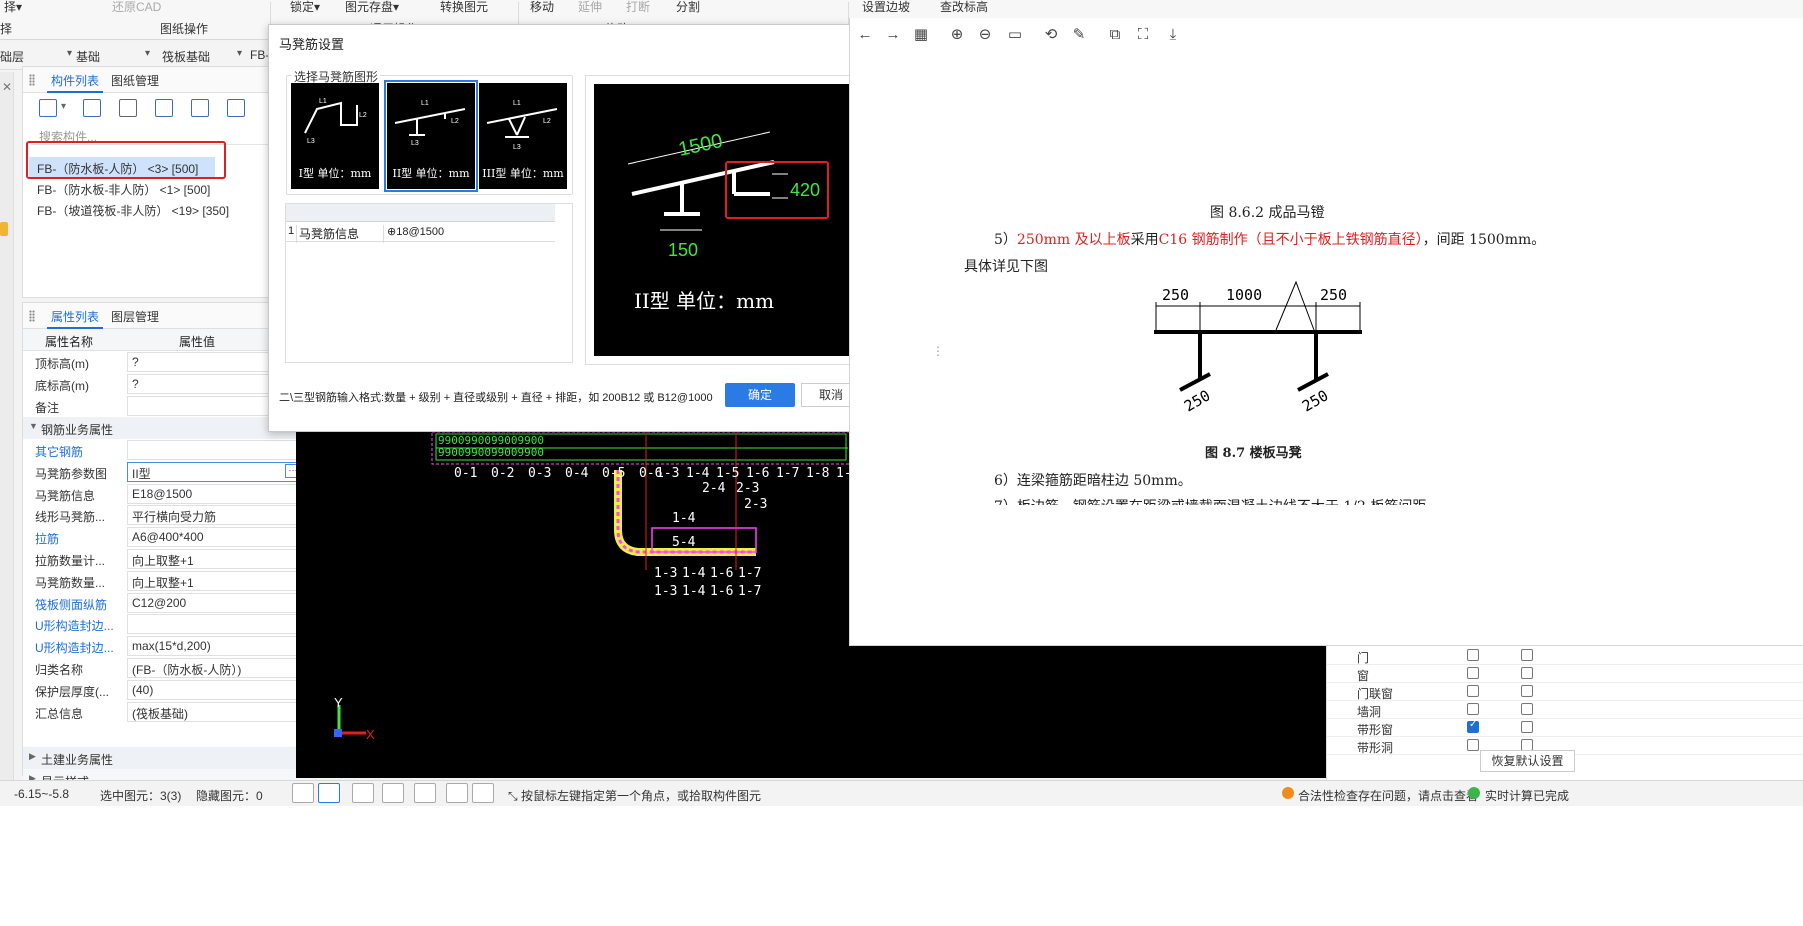  Describe the element at coordinates (1051, 35) in the screenshot. I see `rotate-icon: ⟲` at that location.